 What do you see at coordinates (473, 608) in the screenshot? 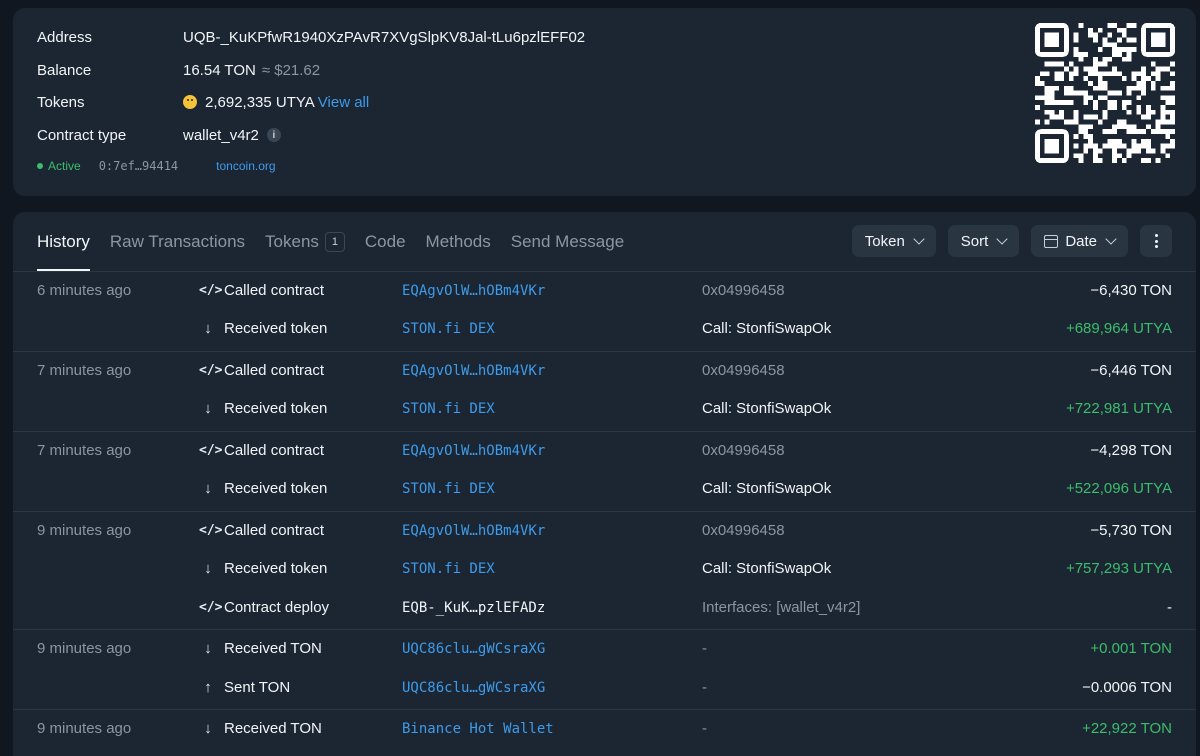
I see `tx-counterparty-link: EQB-_KuK…pzlEFADz` at bounding box center [473, 608].